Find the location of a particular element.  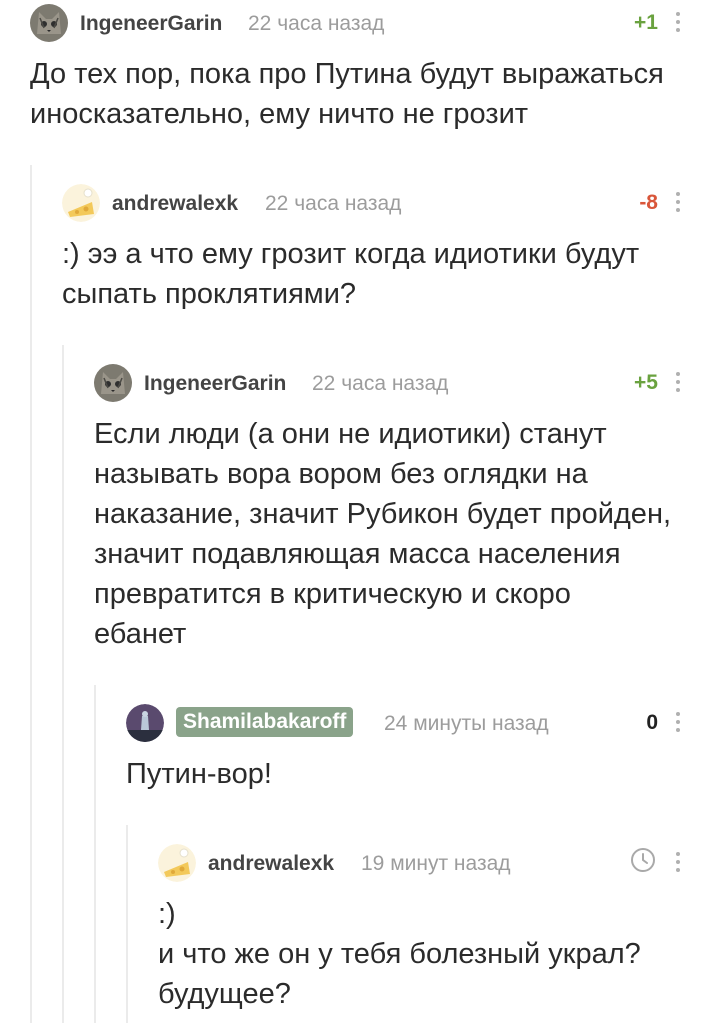

comment-header: Shamilabakaroff 24 минуты назад 0 is located at coordinates (408, 724).